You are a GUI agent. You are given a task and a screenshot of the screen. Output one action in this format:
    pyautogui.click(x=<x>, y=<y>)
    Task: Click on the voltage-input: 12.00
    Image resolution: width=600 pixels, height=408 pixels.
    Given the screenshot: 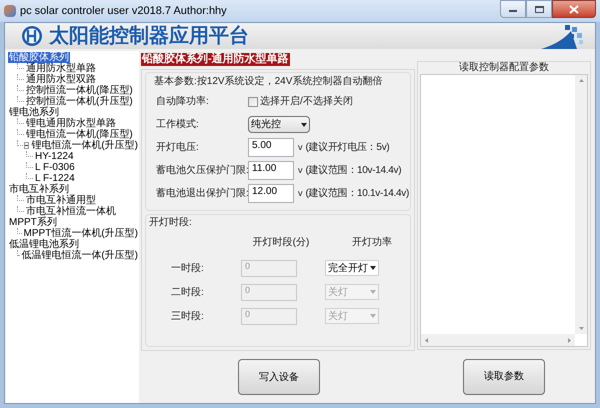 What is the action you would take?
    pyautogui.click(x=271, y=193)
    